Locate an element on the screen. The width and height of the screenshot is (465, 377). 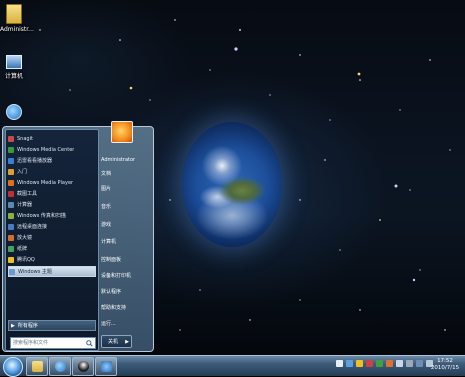
remote-desktop-icon is located at coordinates (11, 226).